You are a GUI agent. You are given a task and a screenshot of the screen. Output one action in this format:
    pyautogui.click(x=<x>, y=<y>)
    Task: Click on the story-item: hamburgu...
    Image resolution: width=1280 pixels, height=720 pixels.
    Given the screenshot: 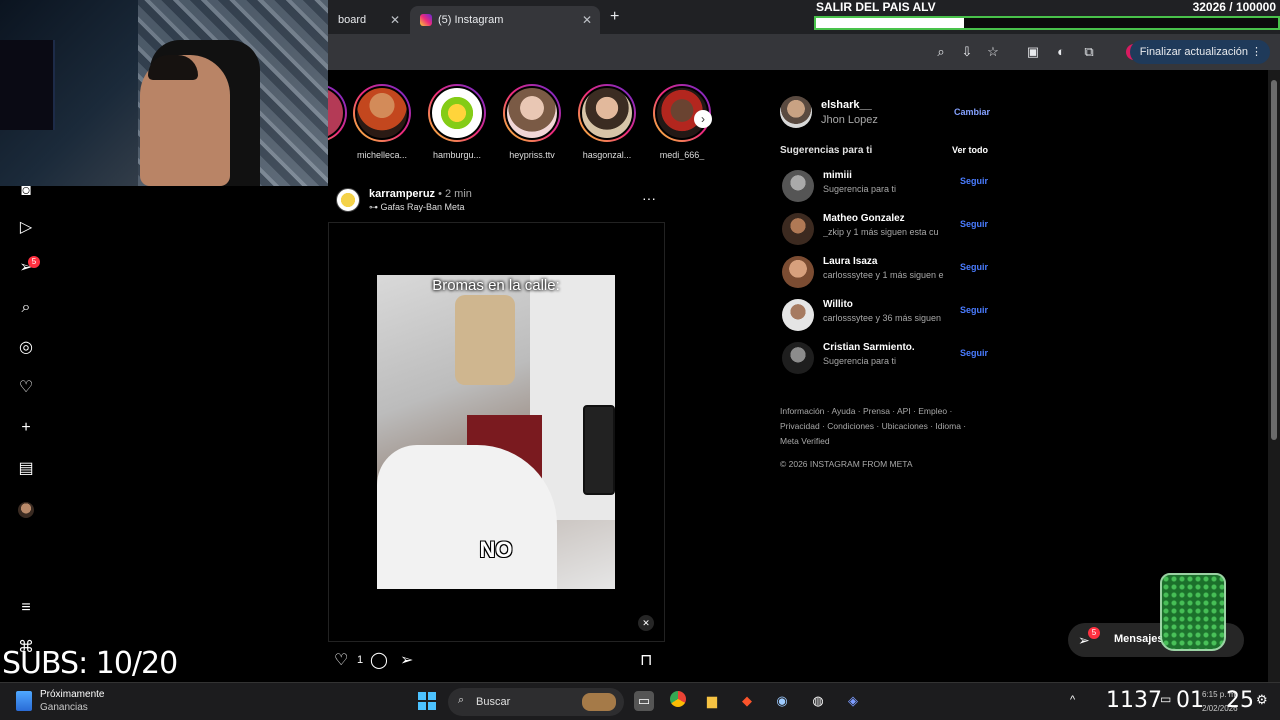 What is the action you would take?
    pyautogui.click(x=457, y=122)
    